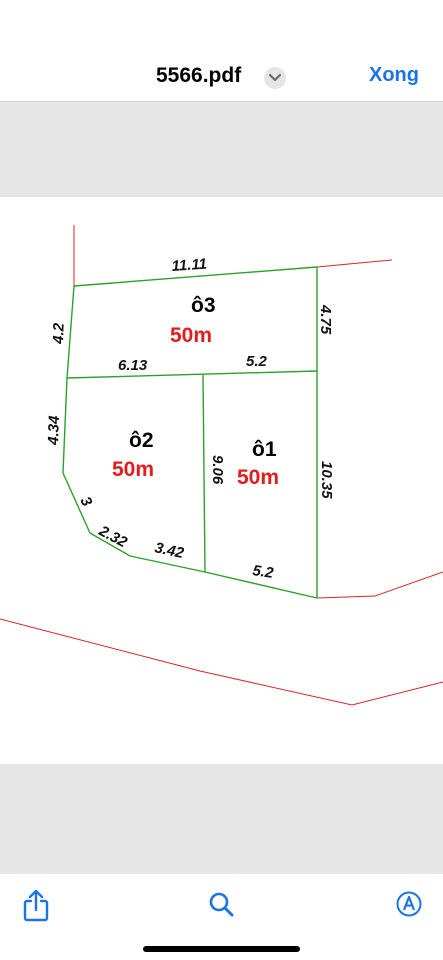  Describe the element at coordinates (54, 430) in the screenshot. I see `dim-lot2-left: 4.34` at that location.